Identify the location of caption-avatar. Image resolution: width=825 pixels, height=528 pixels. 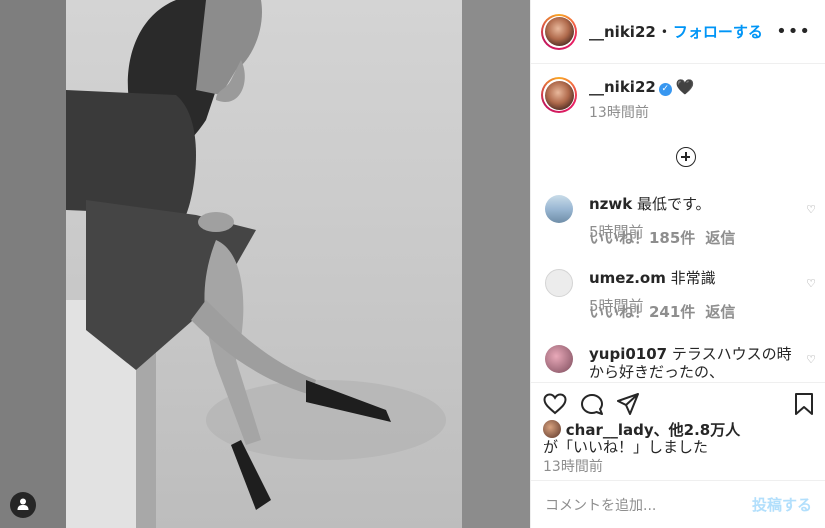
(559, 95).